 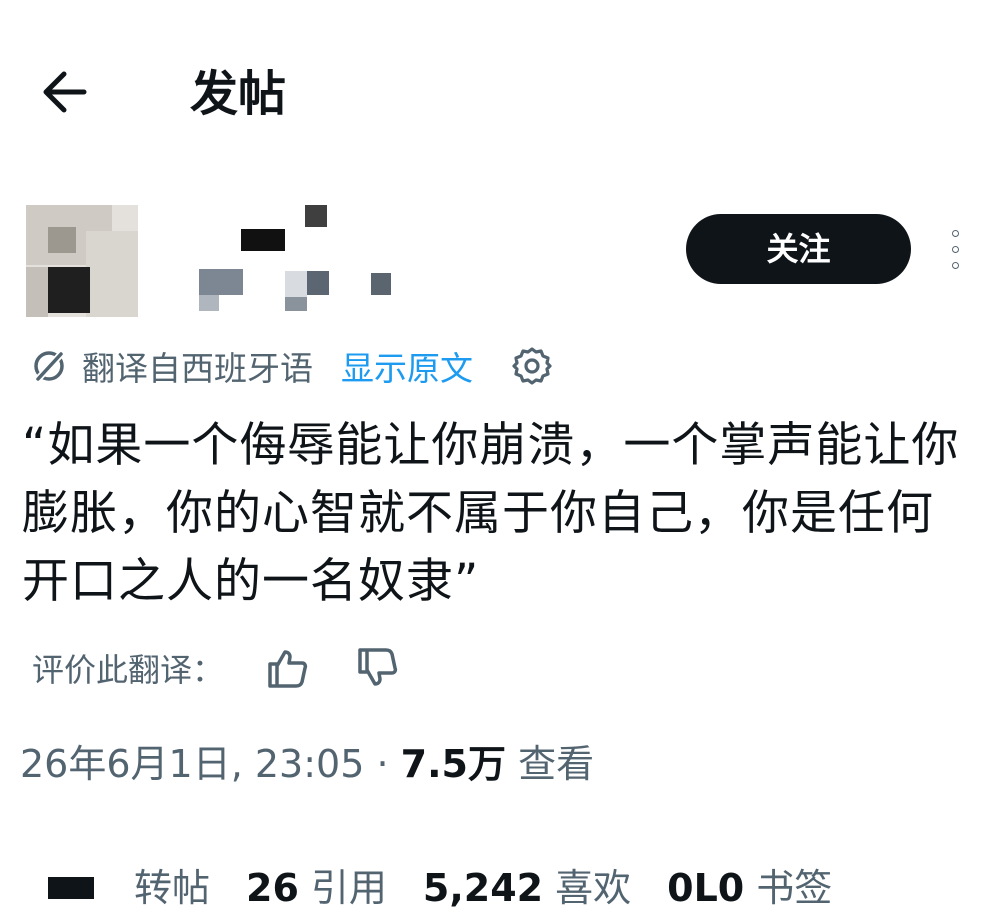 What do you see at coordinates (272, 888) in the screenshot?
I see `quotes-count: 26` at bounding box center [272, 888].